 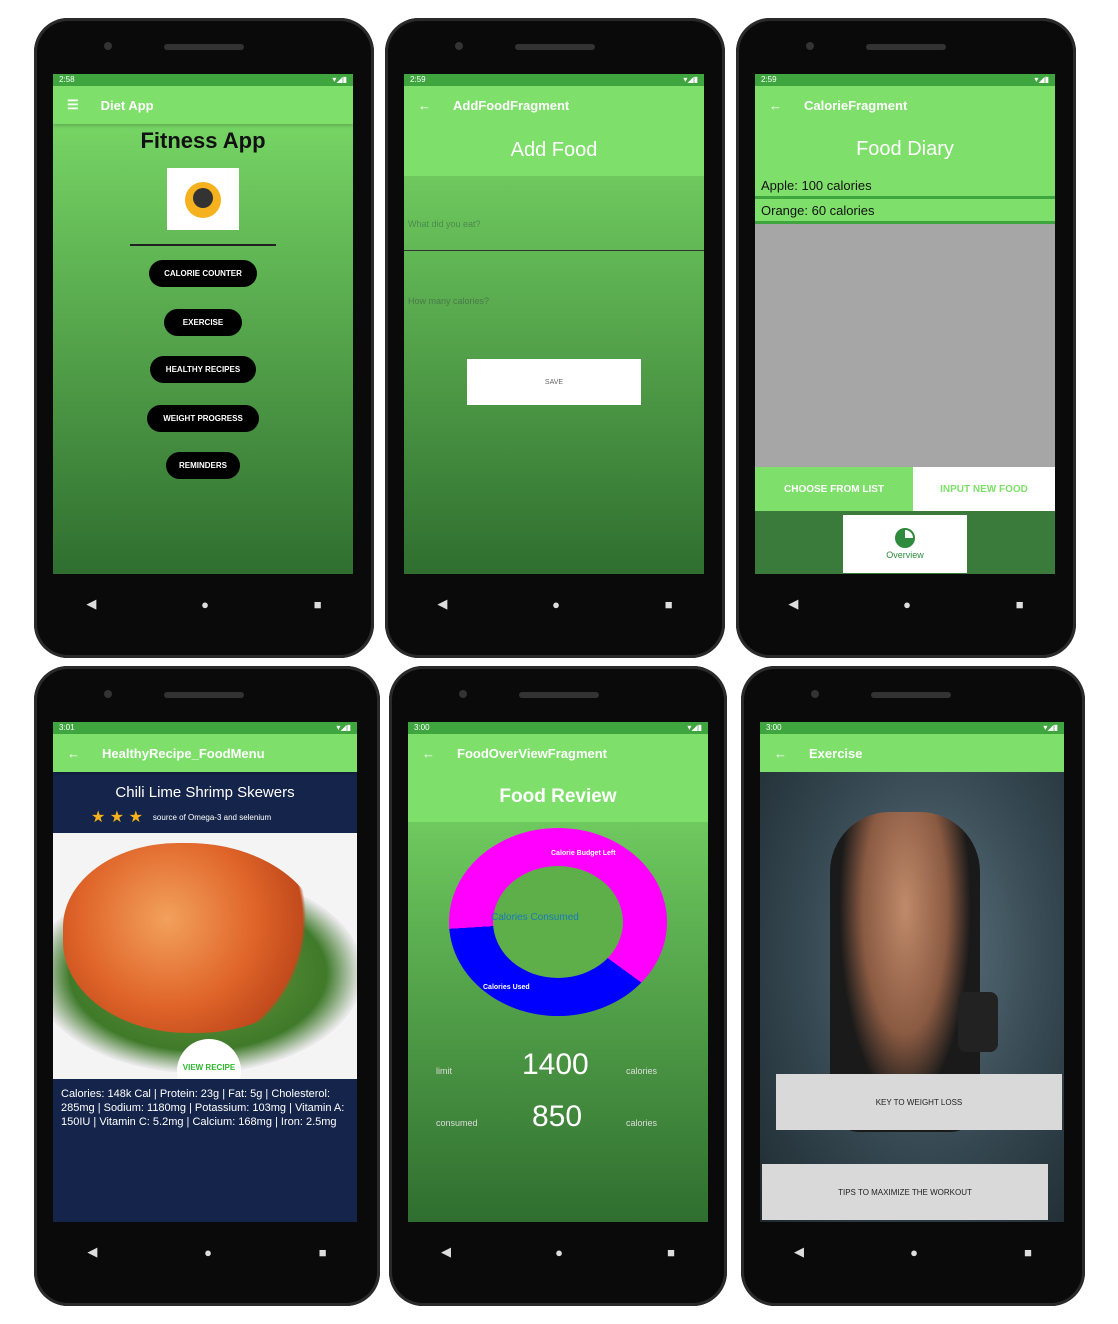 I want to click on logo-plate-icon, so click(x=203, y=200).